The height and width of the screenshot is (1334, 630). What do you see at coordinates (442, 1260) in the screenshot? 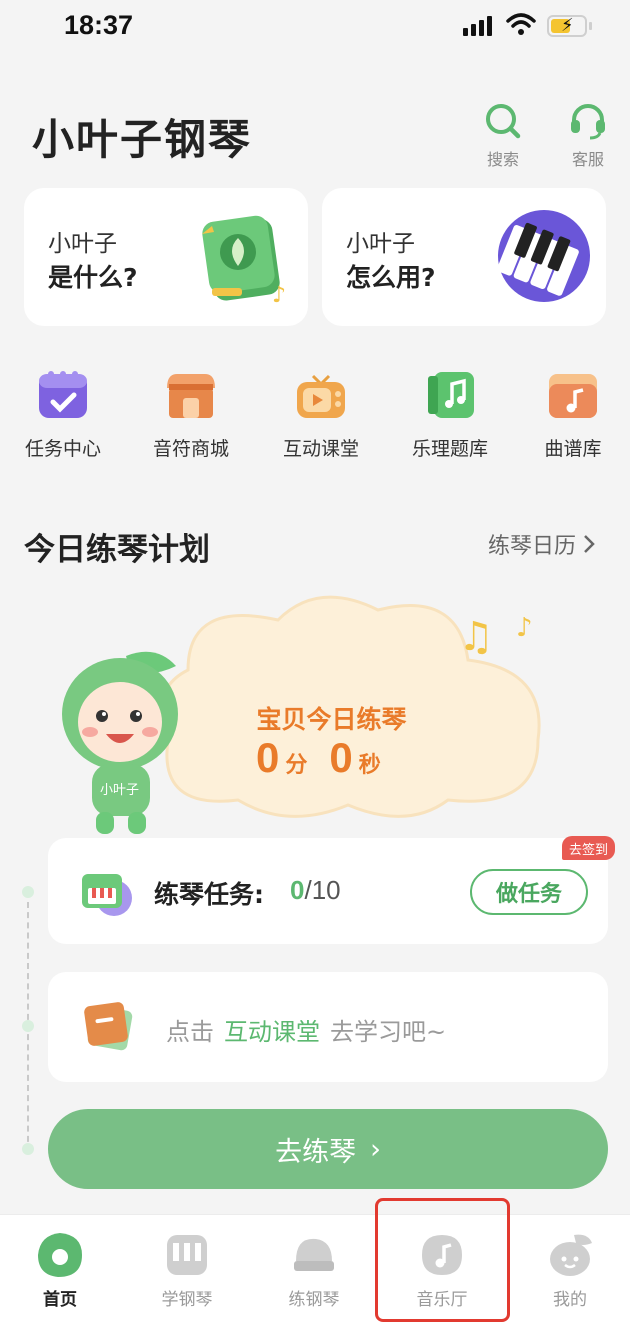
I see `music-hall-highlight-box` at bounding box center [442, 1260].